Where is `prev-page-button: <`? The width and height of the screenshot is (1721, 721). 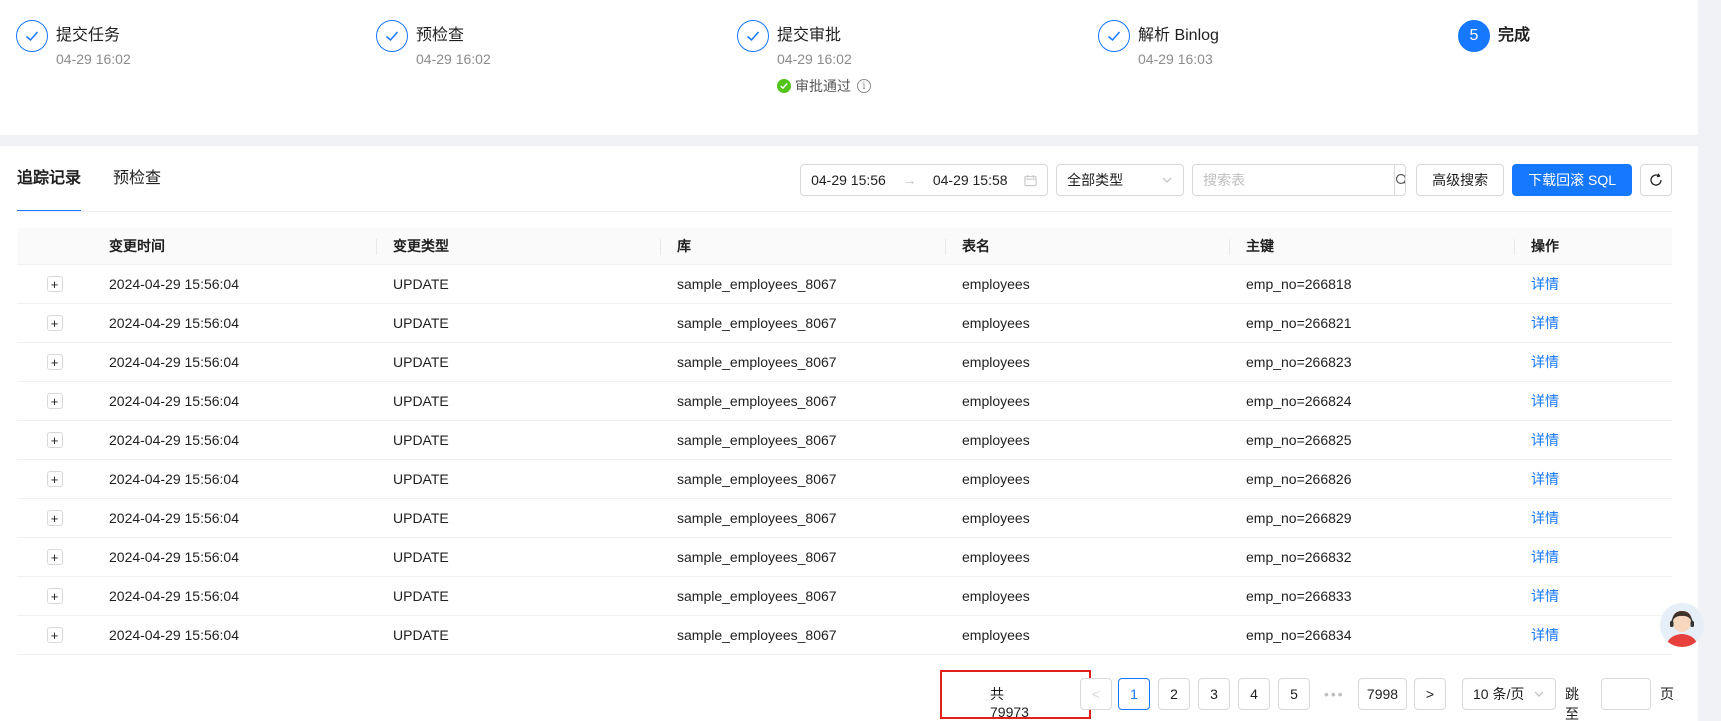 prev-page-button: < is located at coordinates (1096, 694).